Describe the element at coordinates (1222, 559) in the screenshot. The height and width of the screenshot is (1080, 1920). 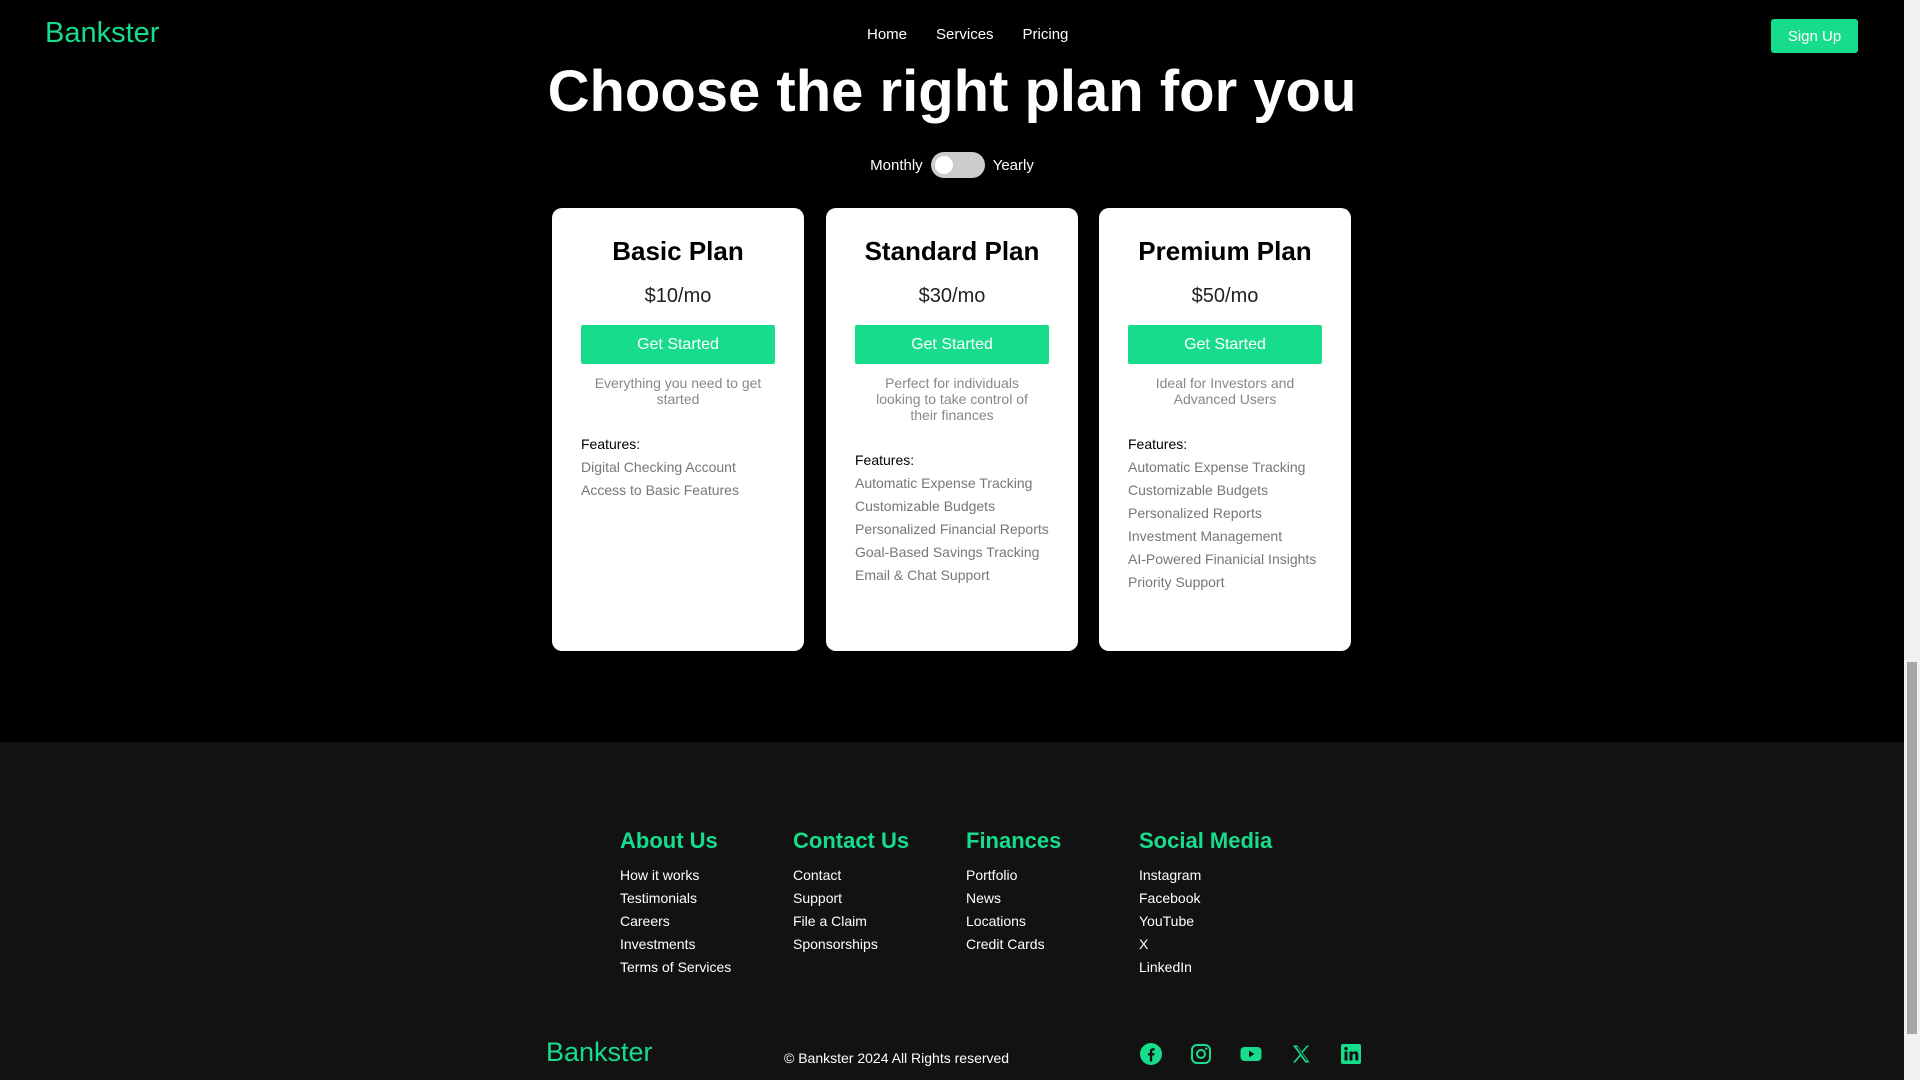
I see `feature-item: AI-Powered Finanicial Insights` at that location.